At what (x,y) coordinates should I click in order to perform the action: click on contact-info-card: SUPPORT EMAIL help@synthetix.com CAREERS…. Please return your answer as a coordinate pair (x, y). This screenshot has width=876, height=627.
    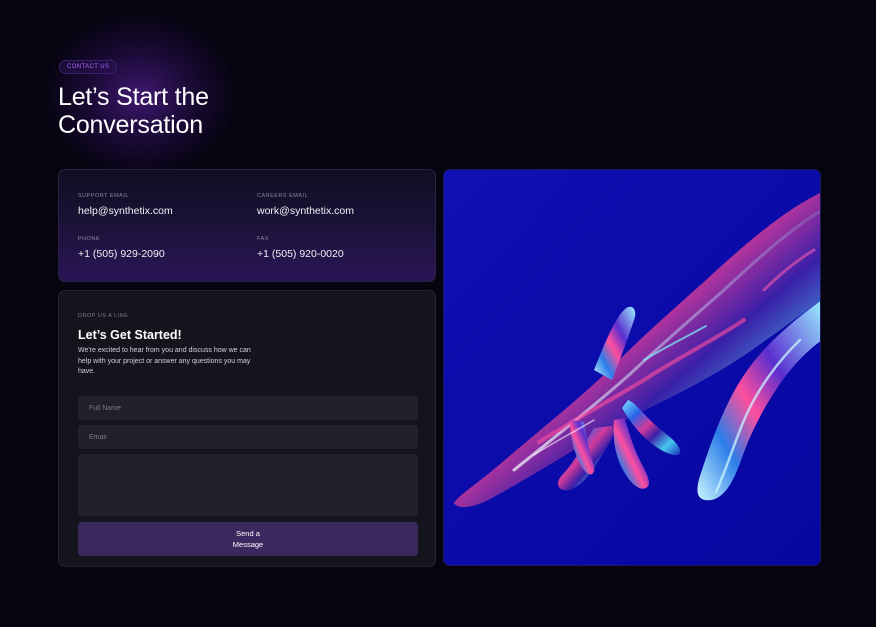
    Looking at the image, I should click on (247, 225).